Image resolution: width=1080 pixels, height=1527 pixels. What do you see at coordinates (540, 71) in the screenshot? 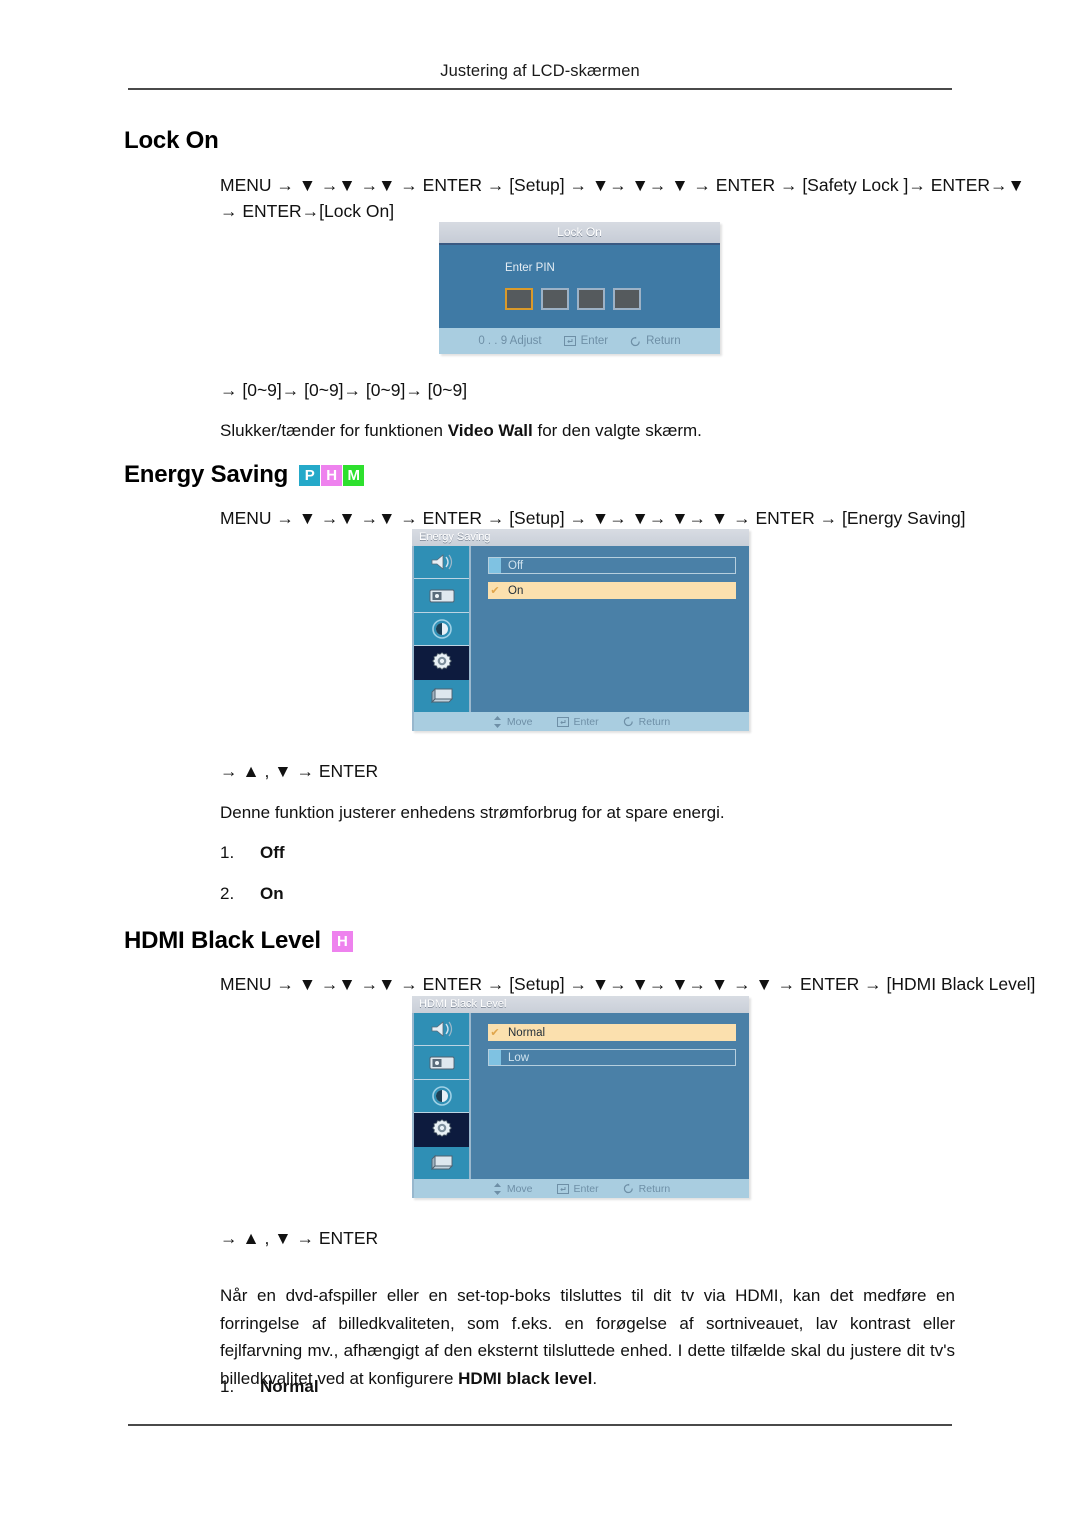
I see `running-header: Justering af LCD-skærmen` at bounding box center [540, 71].